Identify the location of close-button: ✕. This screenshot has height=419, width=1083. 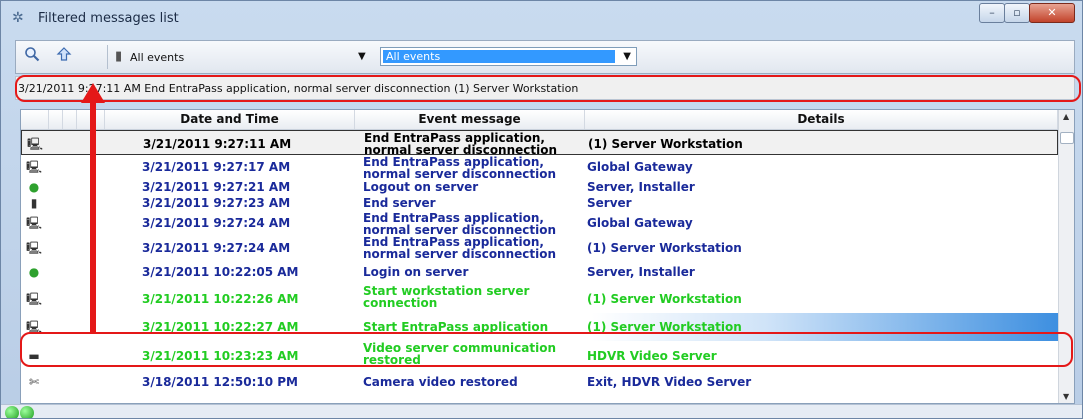
(1052, 13).